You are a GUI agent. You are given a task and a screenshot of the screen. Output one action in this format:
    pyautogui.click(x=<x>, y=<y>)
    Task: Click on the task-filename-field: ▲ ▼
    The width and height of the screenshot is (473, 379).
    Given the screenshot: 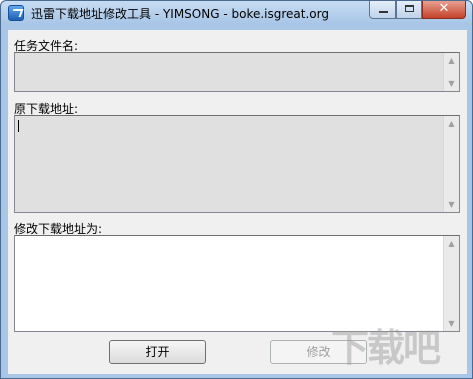 What is the action you would take?
    pyautogui.click(x=237, y=72)
    